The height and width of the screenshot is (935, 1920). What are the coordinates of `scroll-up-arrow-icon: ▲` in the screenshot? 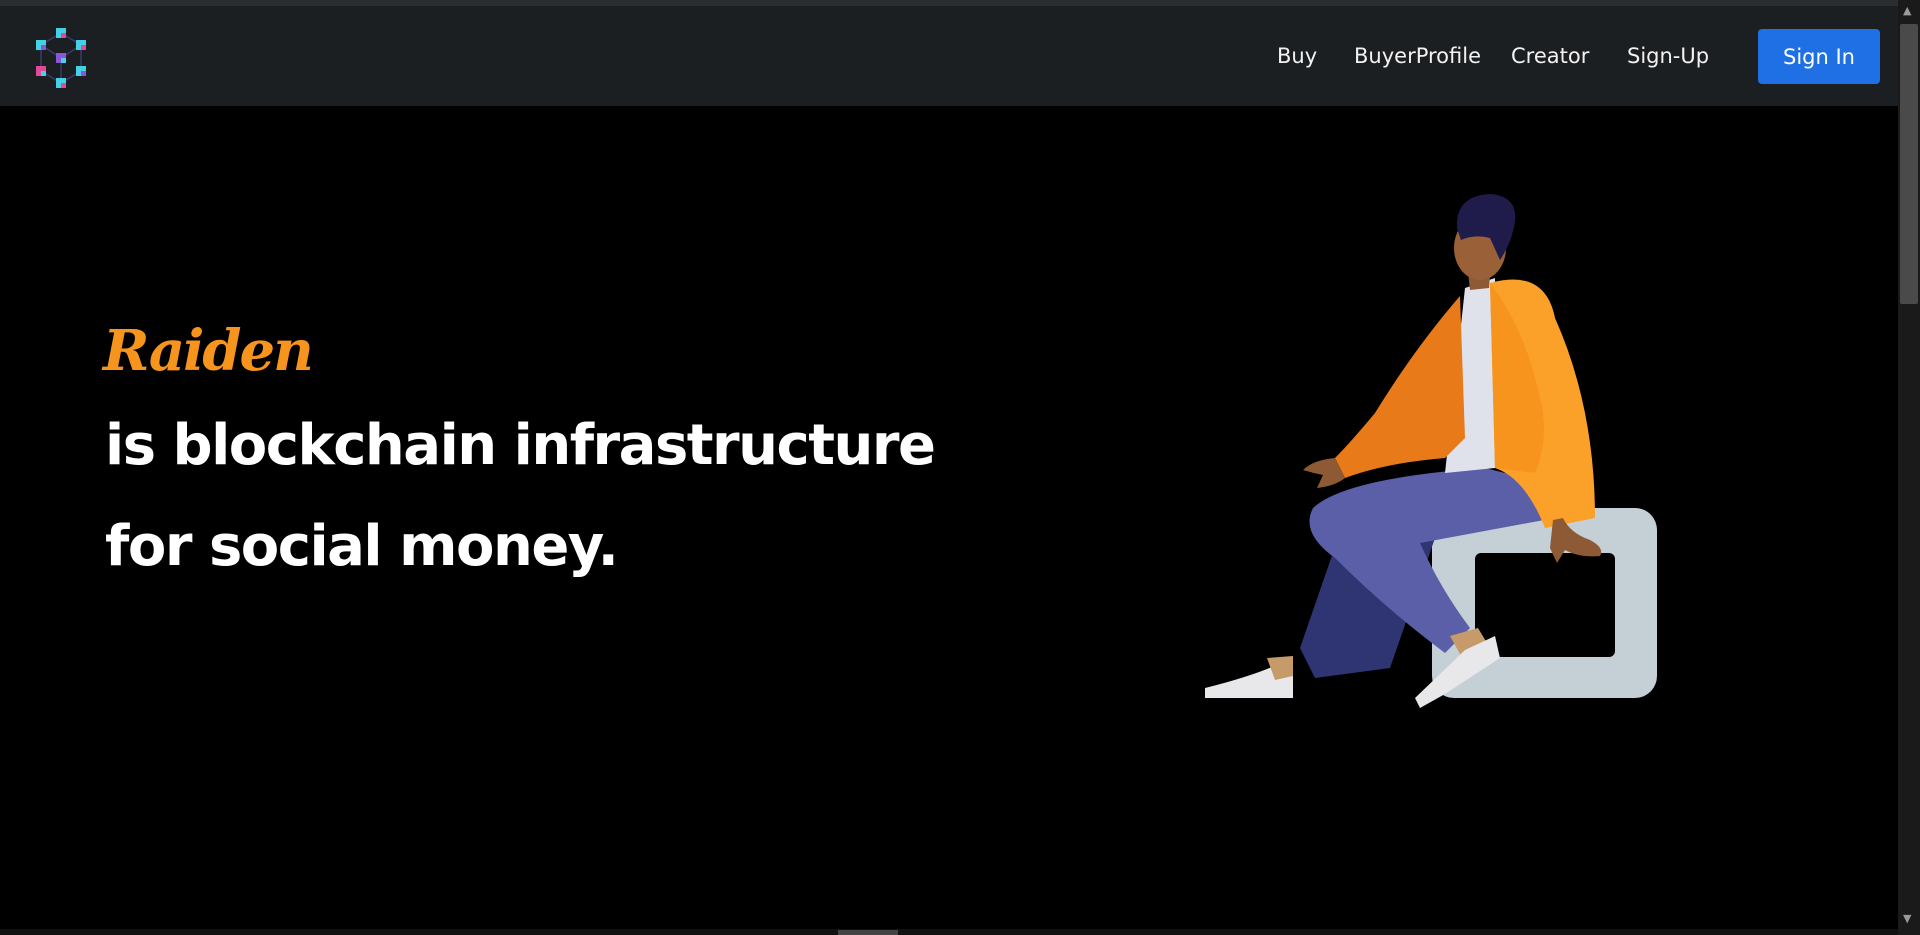 It's located at (1907, 10).